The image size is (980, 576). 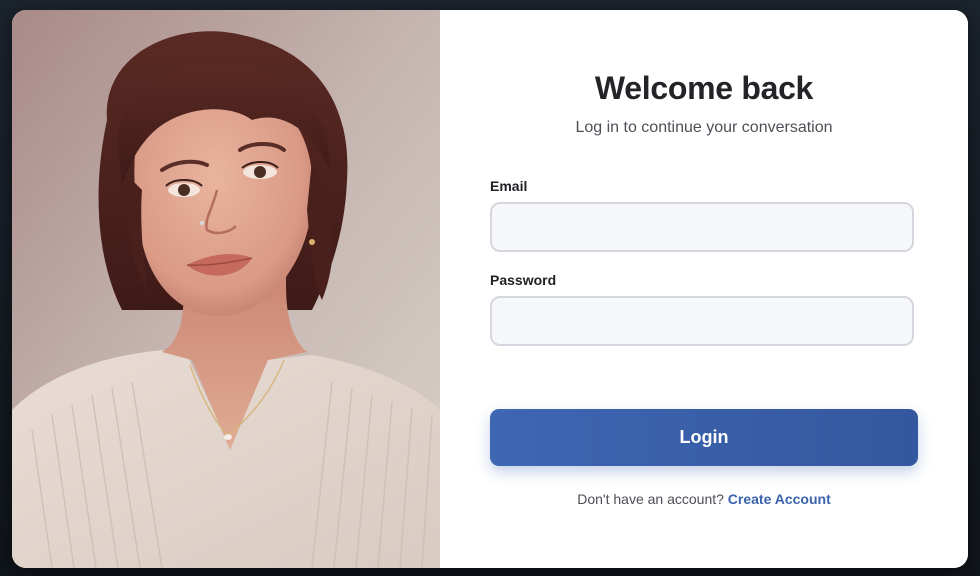 What do you see at coordinates (509, 186) in the screenshot?
I see `email-label: Email` at bounding box center [509, 186].